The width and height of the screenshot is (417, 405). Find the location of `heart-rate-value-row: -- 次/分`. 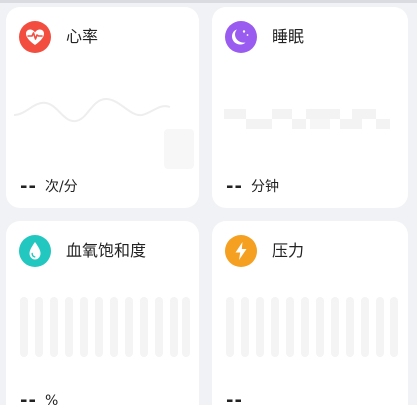

heart-rate-value-row: -- 次/分 is located at coordinates (49, 185).